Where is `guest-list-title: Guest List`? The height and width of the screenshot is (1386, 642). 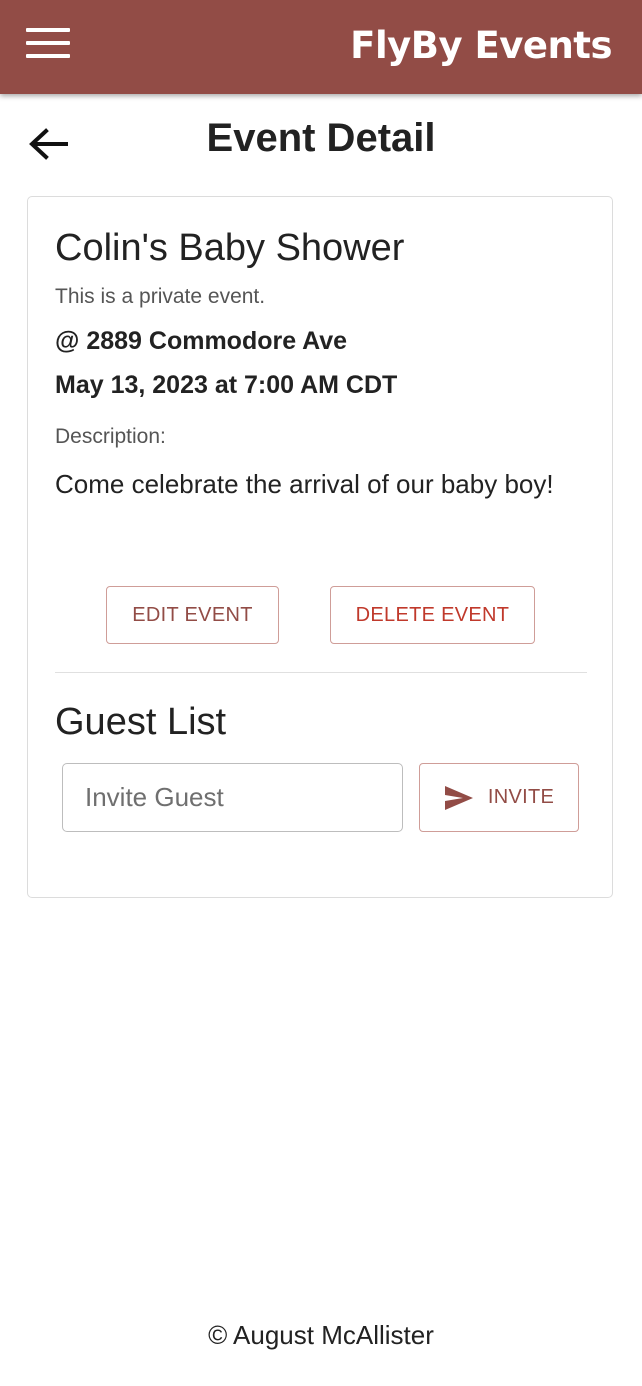
guest-list-title: Guest List is located at coordinates (141, 722).